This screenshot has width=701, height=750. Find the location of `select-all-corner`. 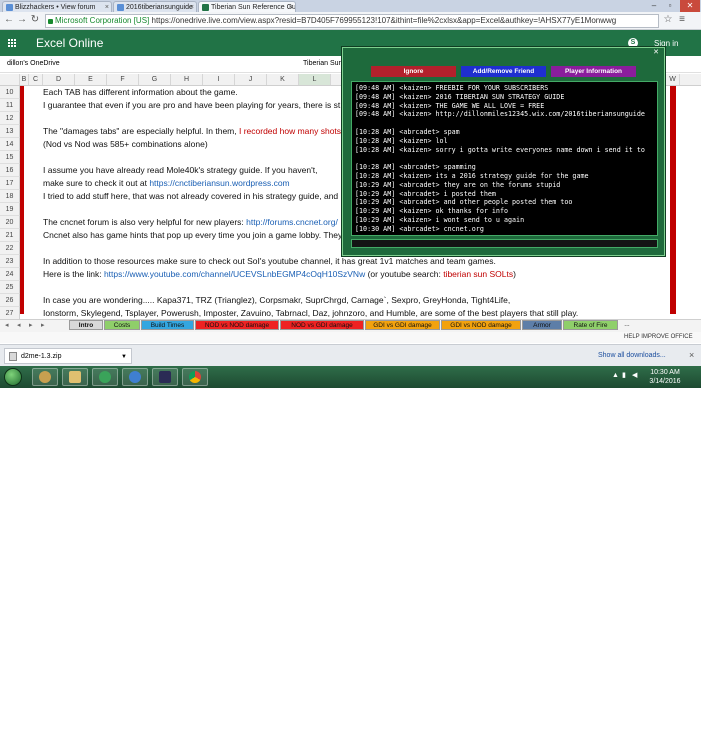

select-all-corner is located at coordinates (10, 79).